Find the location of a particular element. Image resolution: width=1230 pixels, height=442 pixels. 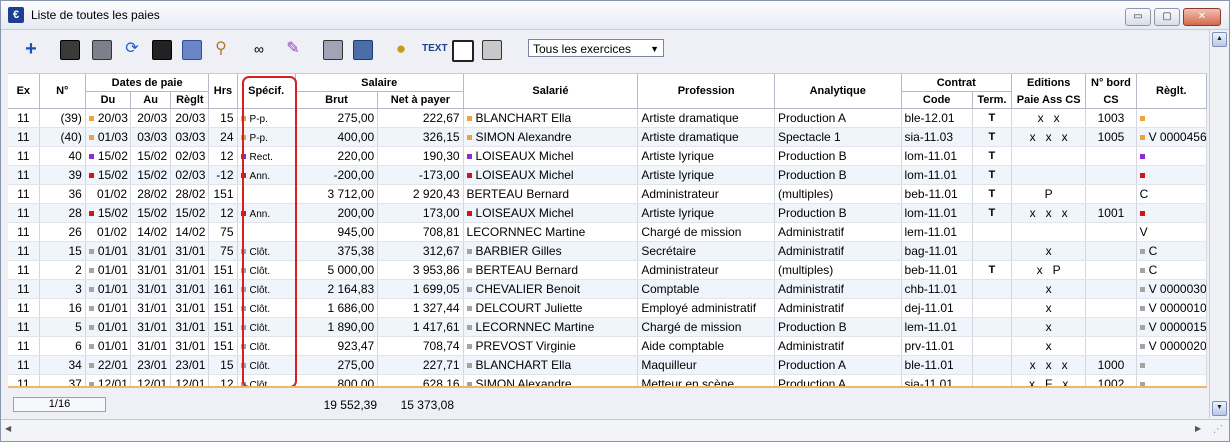

cell-prof: Administrateur is located at coordinates (706, 270).